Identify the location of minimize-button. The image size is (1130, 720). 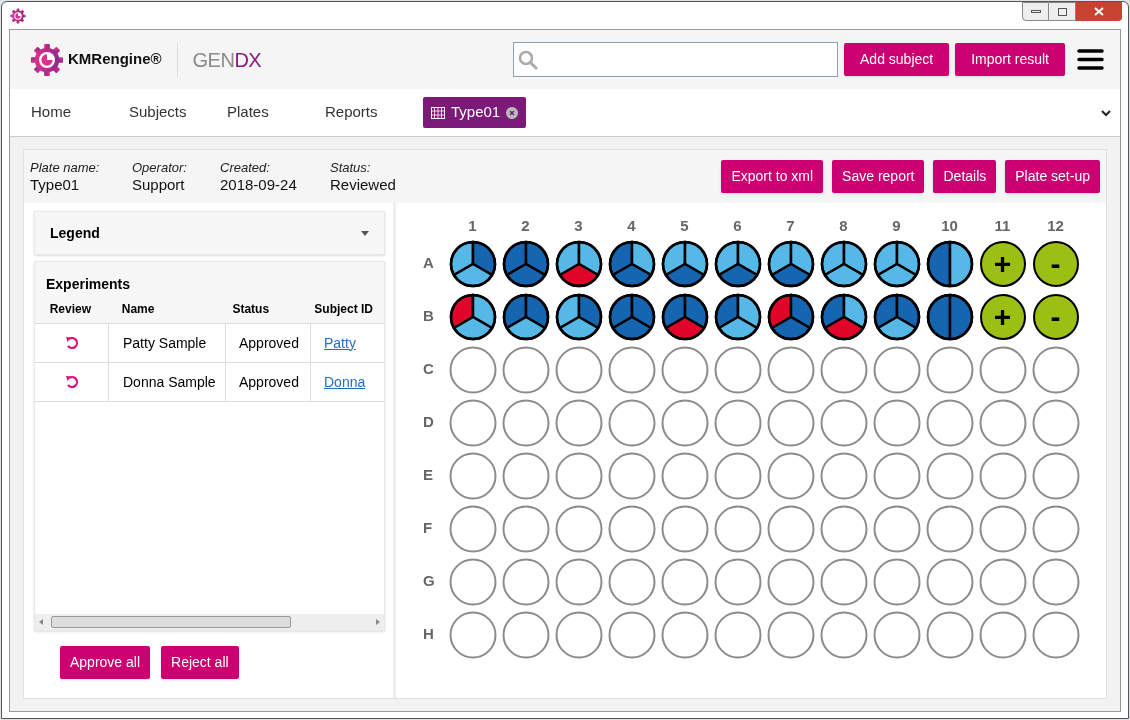
(1035, 11).